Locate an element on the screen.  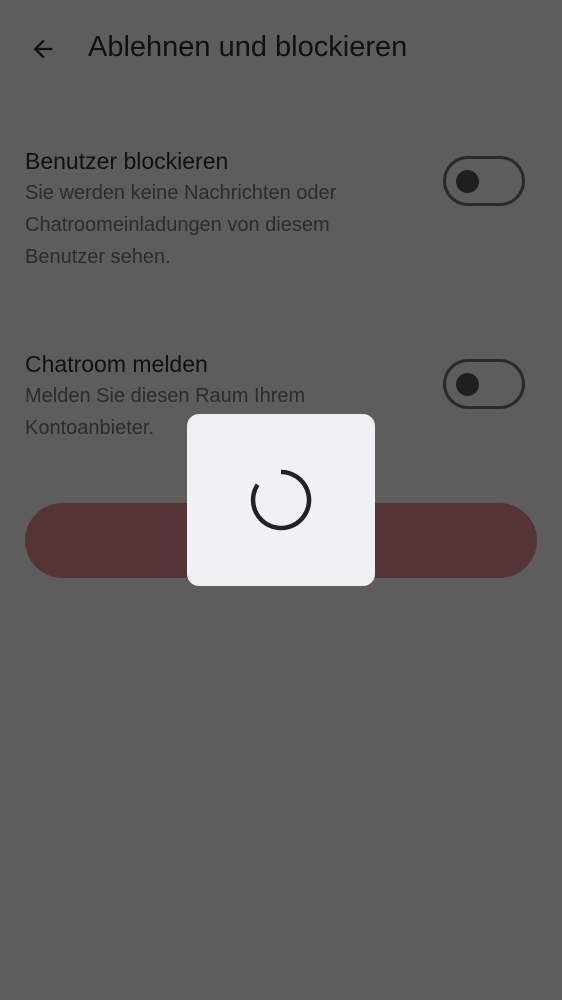
back-button is located at coordinates (43, 49).